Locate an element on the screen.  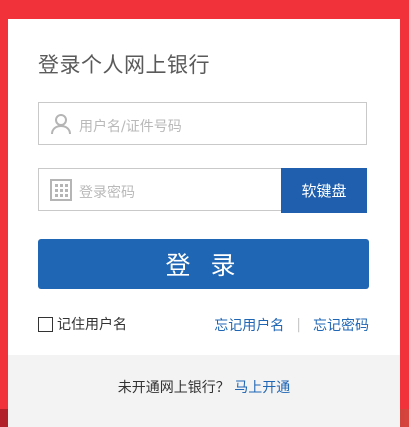
user-icon is located at coordinates (61, 124).